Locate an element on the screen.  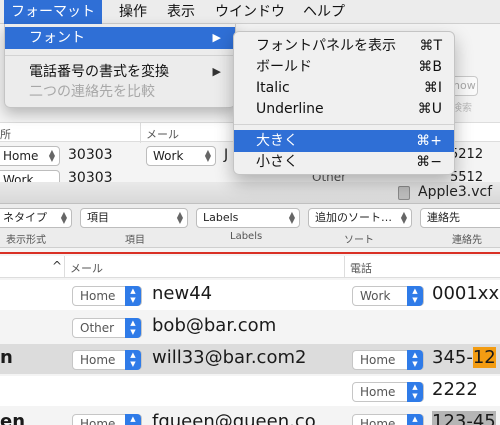
menu-window: ウインドウ is located at coordinates (250, 12).